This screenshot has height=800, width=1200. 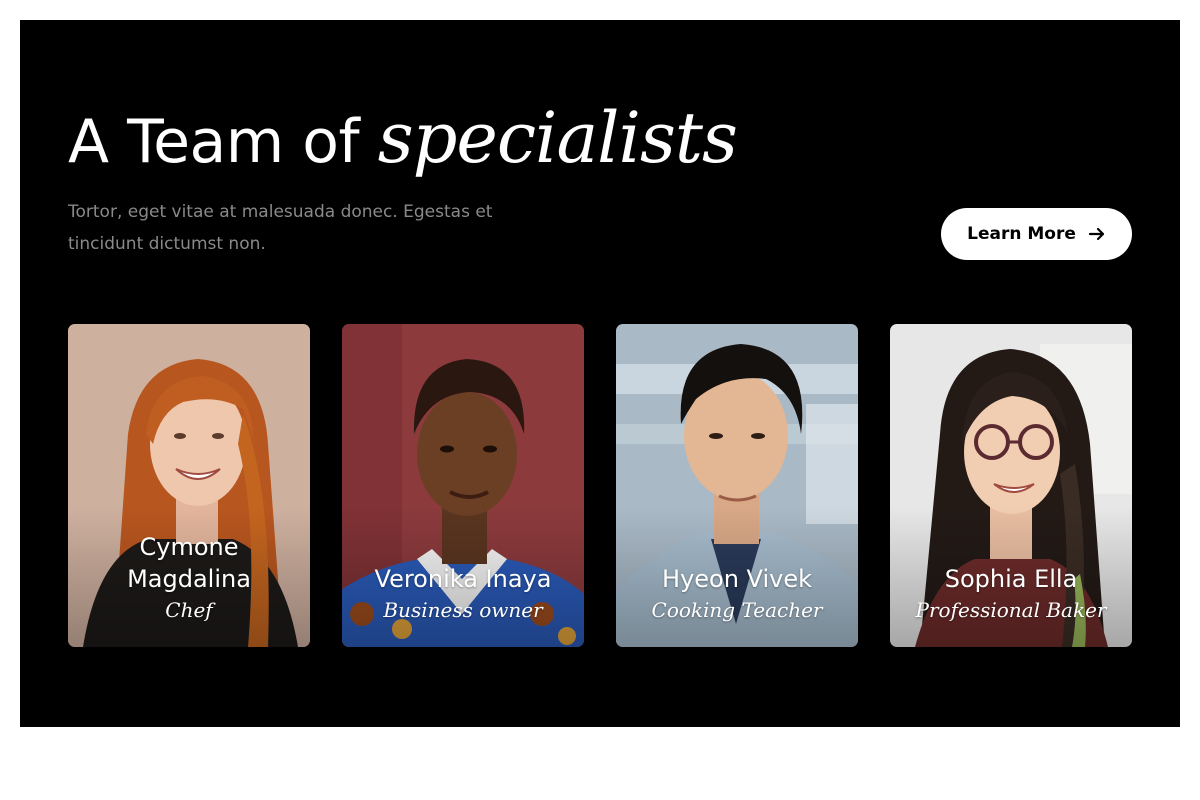 I want to click on learn-more-label: Learn More, so click(x=1021, y=234).